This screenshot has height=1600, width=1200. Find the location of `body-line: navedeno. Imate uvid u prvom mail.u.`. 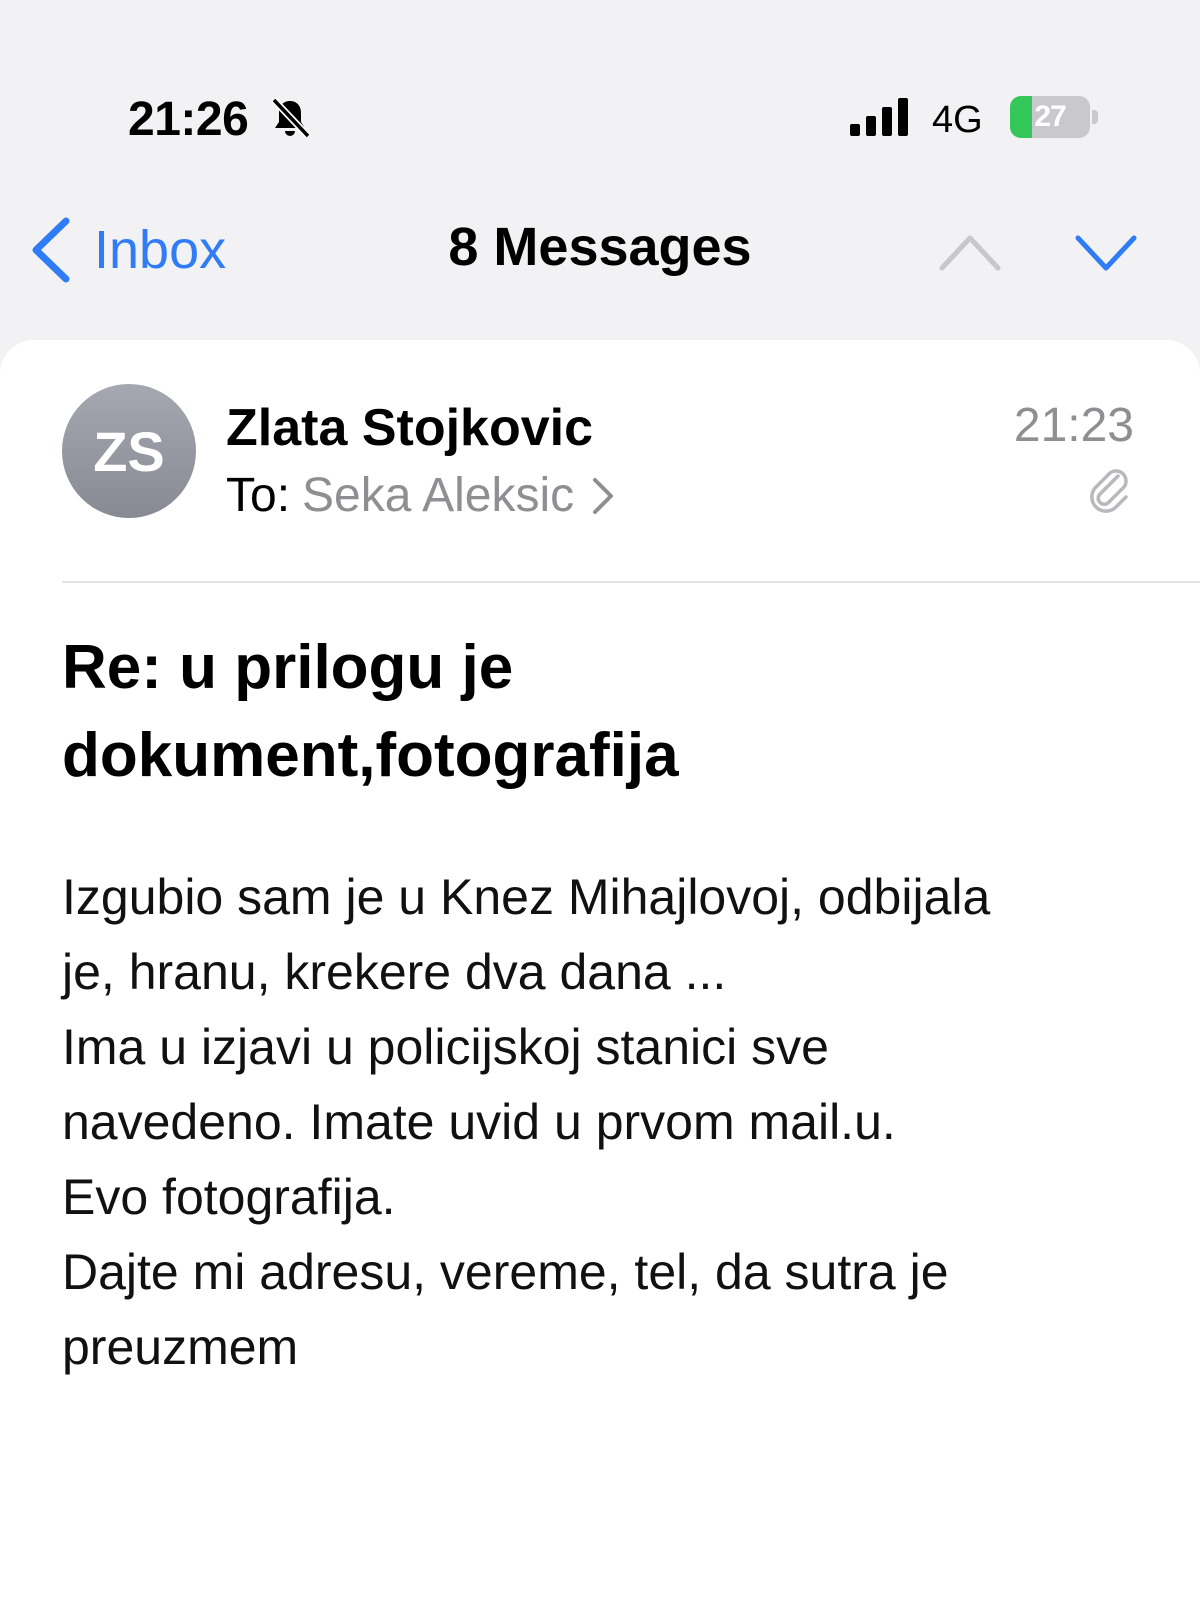

body-line: navedeno. Imate uvid u prvom mail.u. is located at coordinates (479, 1122).